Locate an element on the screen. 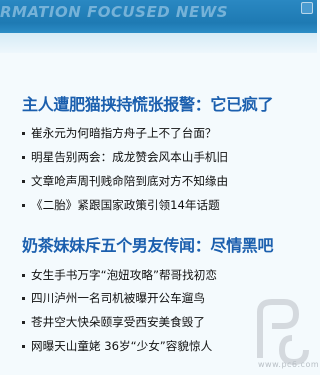 This screenshot has width=320, height=375. news-item: 网曝天山童姥 36岁“少女”容貌惊人 is located at coordinates (117, 346).